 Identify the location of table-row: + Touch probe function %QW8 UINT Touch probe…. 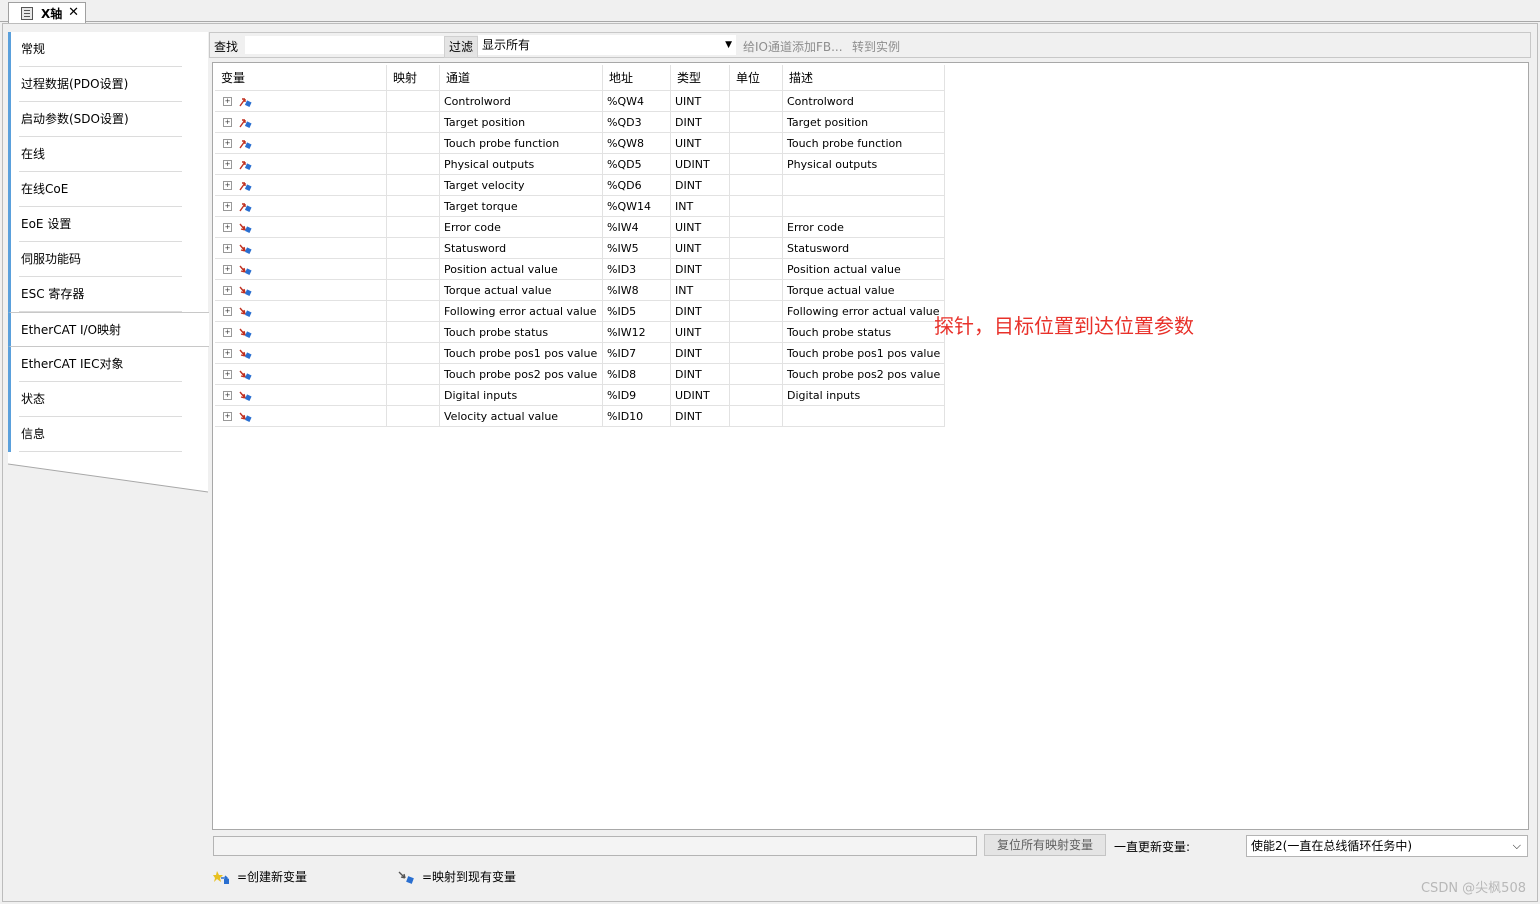
(580, 143).